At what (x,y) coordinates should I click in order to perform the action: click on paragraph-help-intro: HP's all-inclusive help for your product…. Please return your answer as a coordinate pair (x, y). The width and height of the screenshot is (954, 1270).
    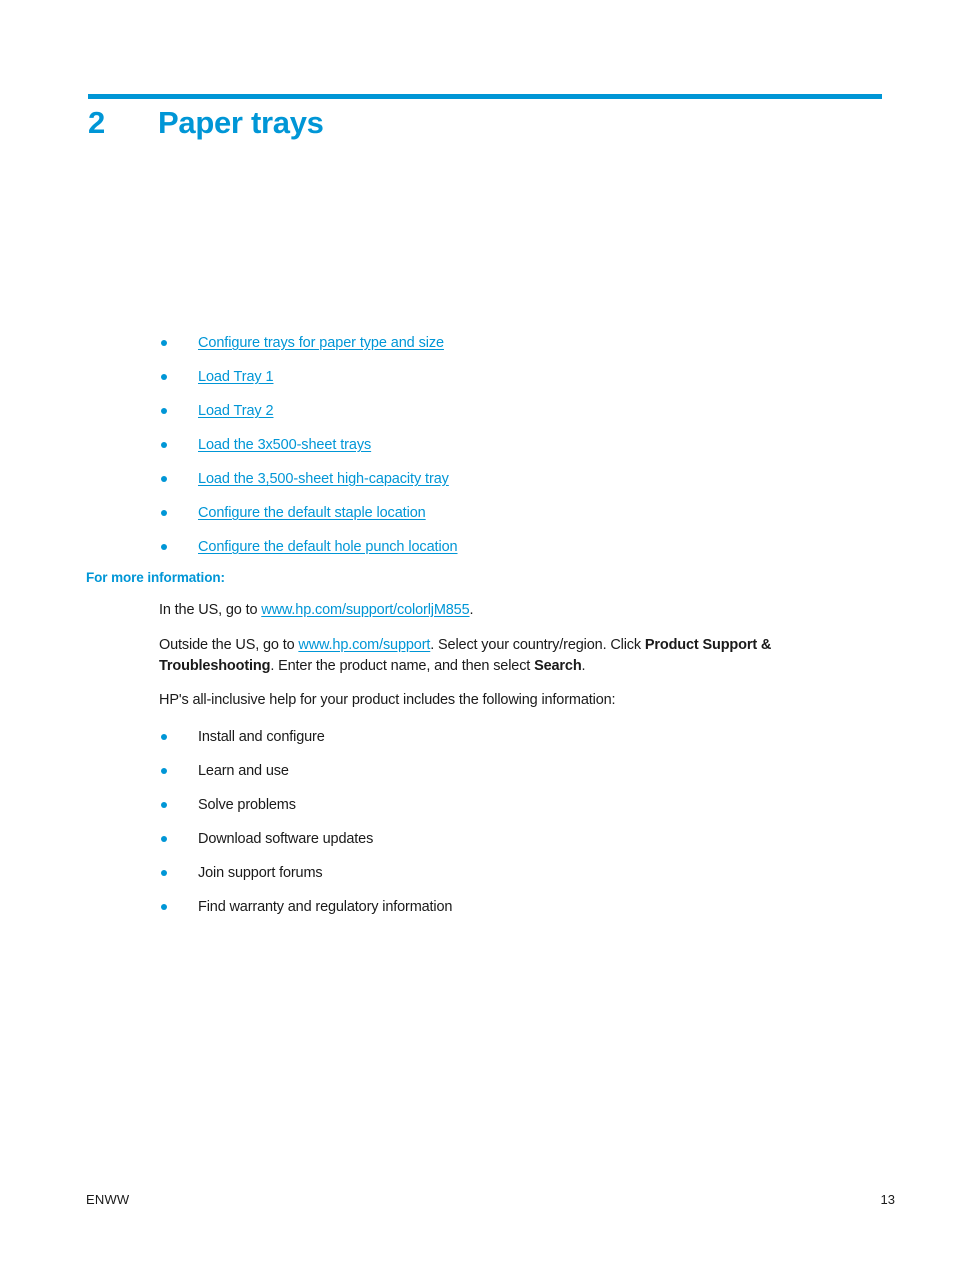
    Looking at the image, I should click on (387, 700).